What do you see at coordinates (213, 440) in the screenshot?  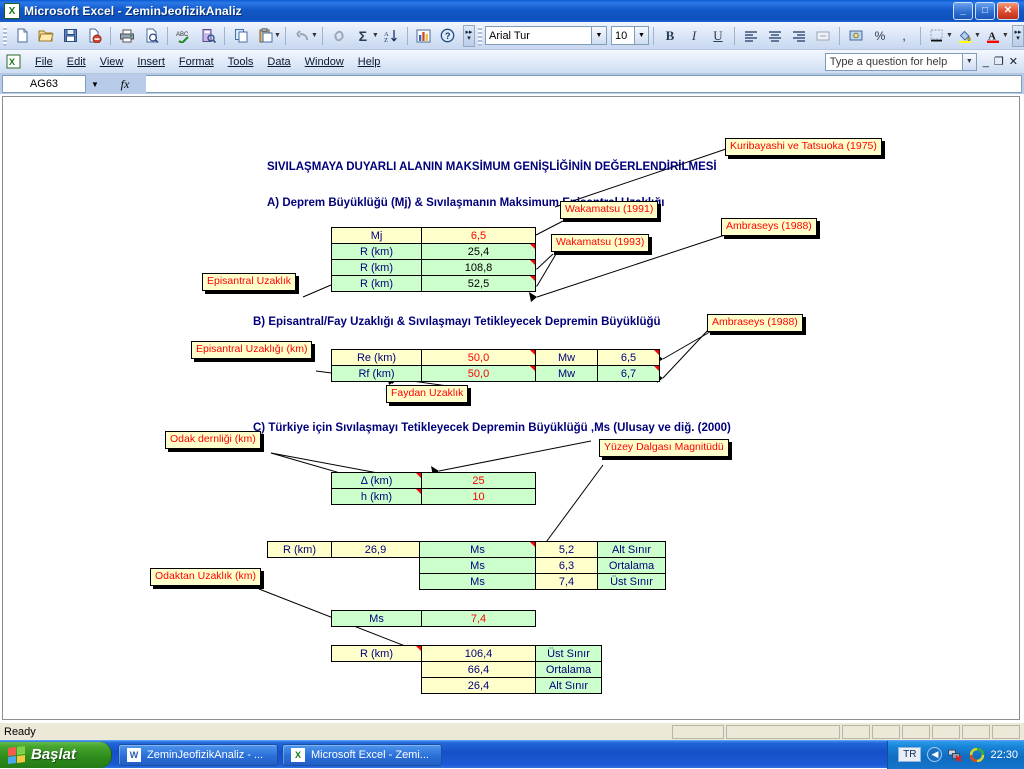 I see `note-odak-dernligi: Odak dernliği (km)` at bounding box center [213, 440].